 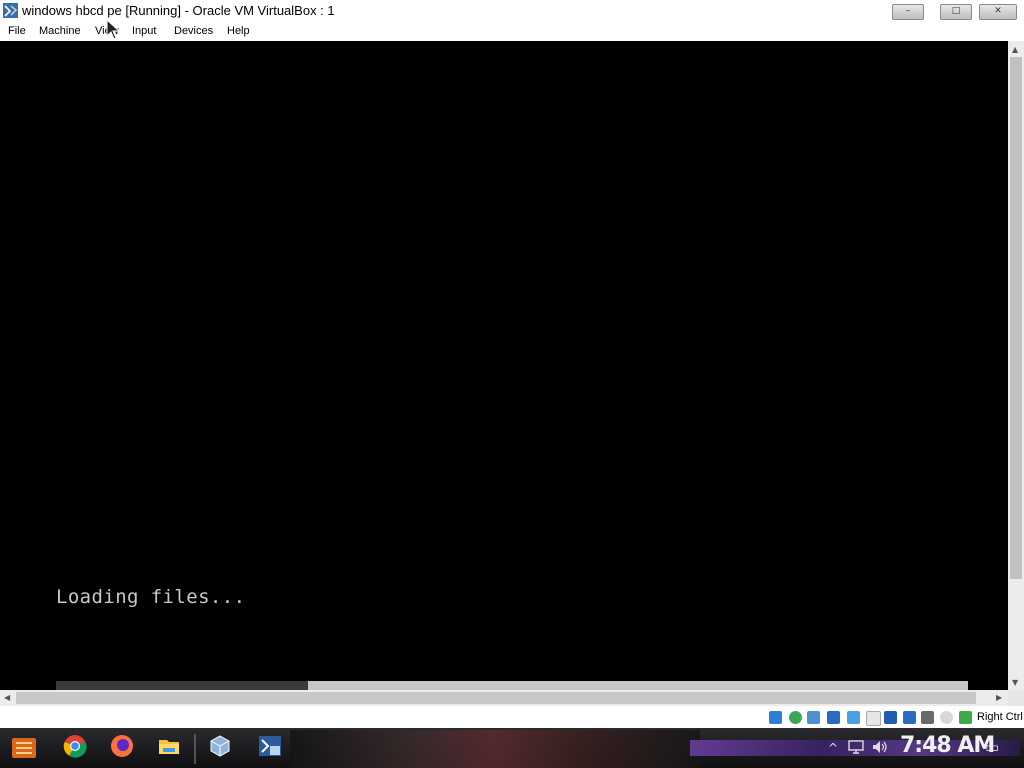 I want to click on menu-file: File, so click(x=17, y=31).